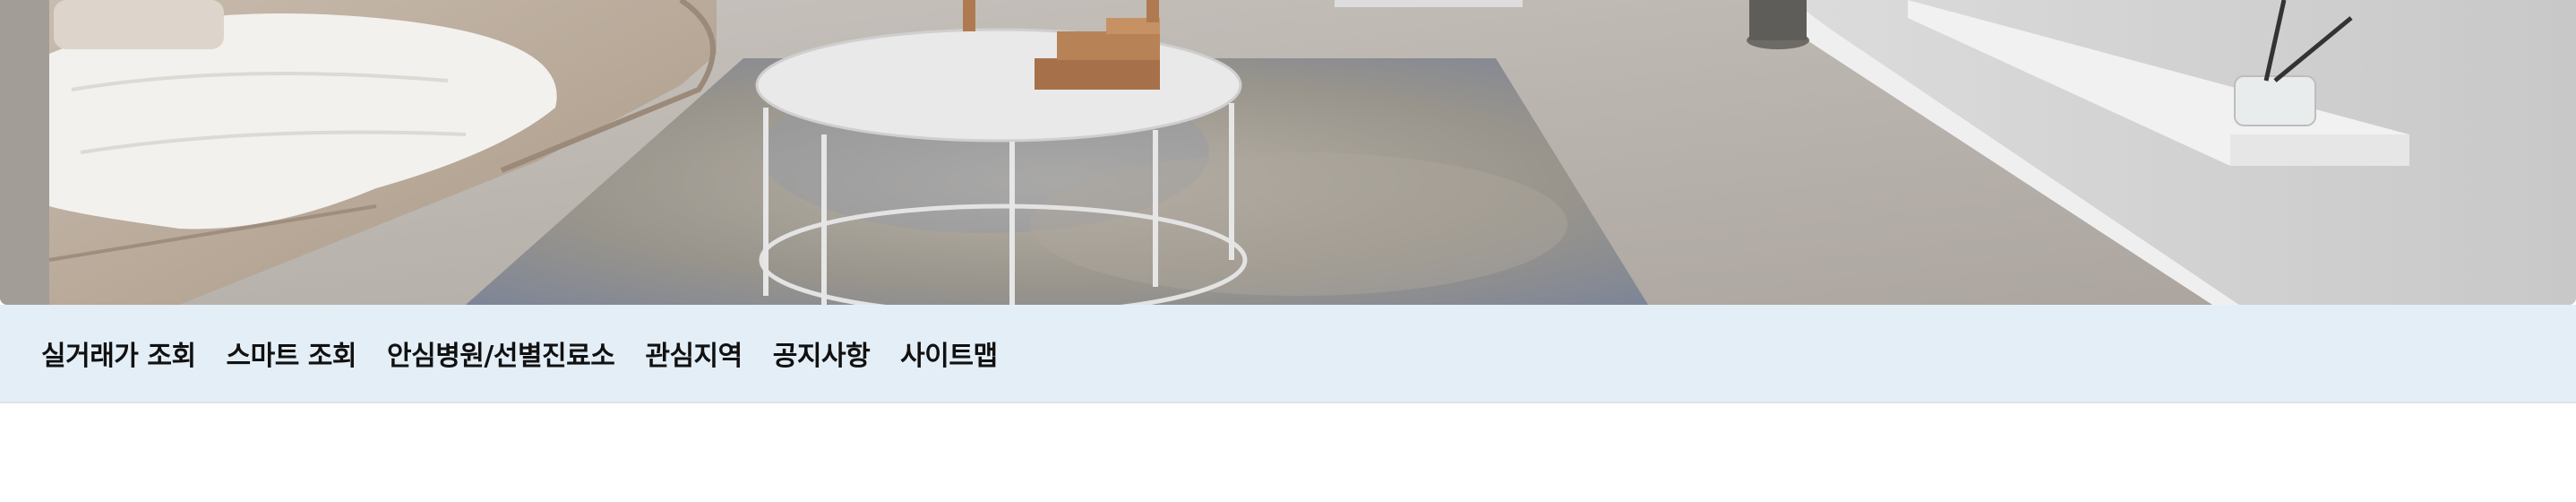 This screenshot has height=502, width=2576. Describe the element at coordinates (949, 353) in the screenshot. I see `nav-item-sitemap: 사이트맵` at that location.